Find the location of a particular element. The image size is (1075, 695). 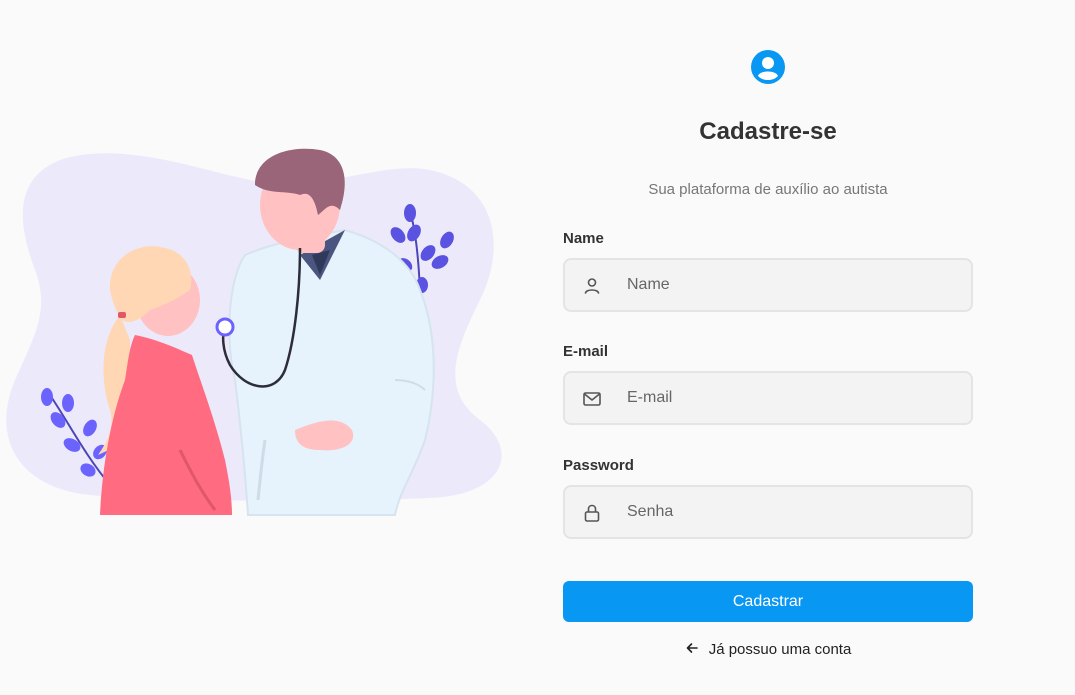

user-icon is located at coordinates (592, 286).